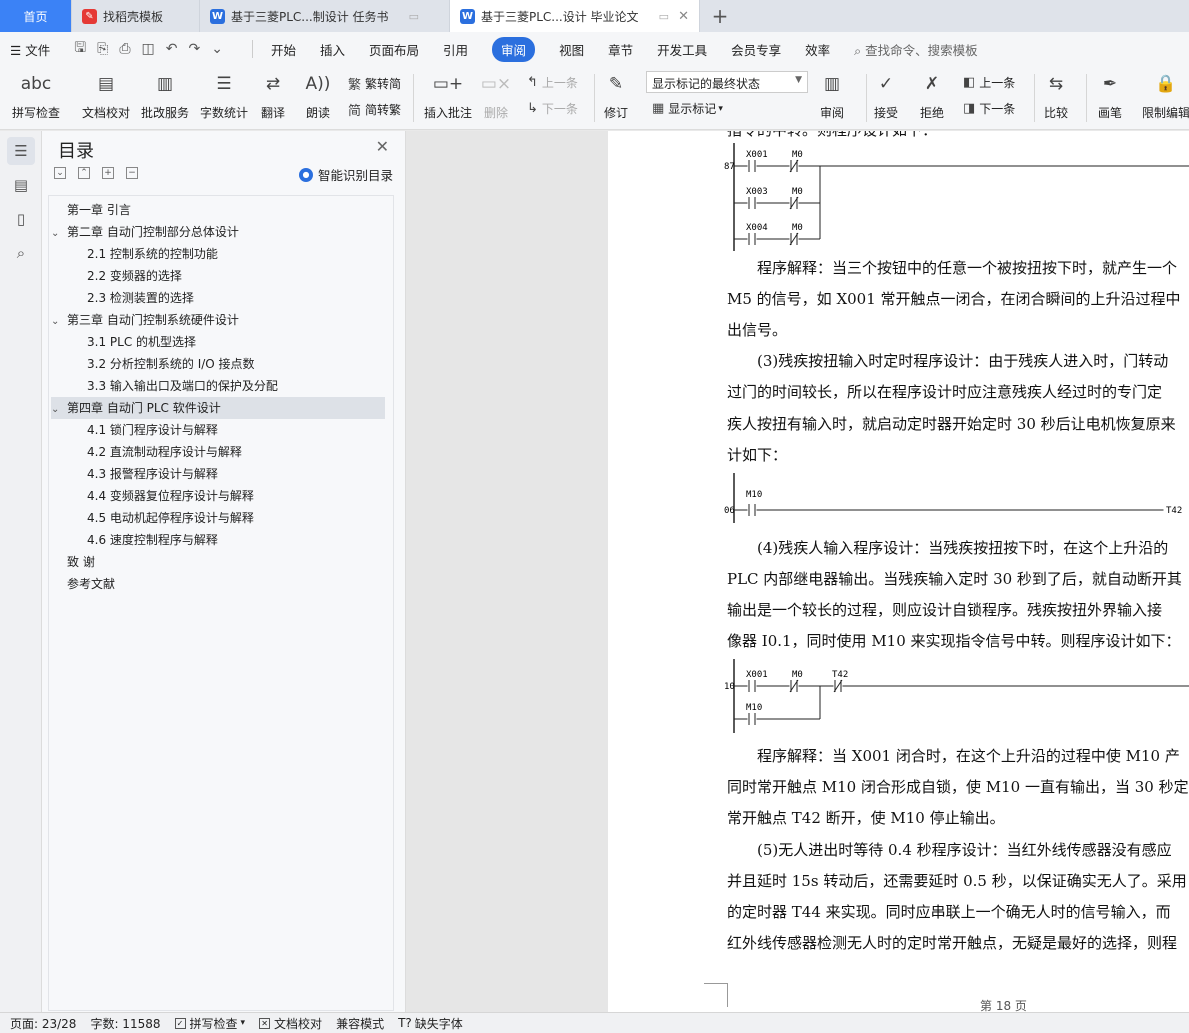 The width and height of the screenshot is (1189, 1033). What do you see at coordinates (571, 49) in the screenshot?
I see `menu-view: 视图` at bounding box center [571, 49].